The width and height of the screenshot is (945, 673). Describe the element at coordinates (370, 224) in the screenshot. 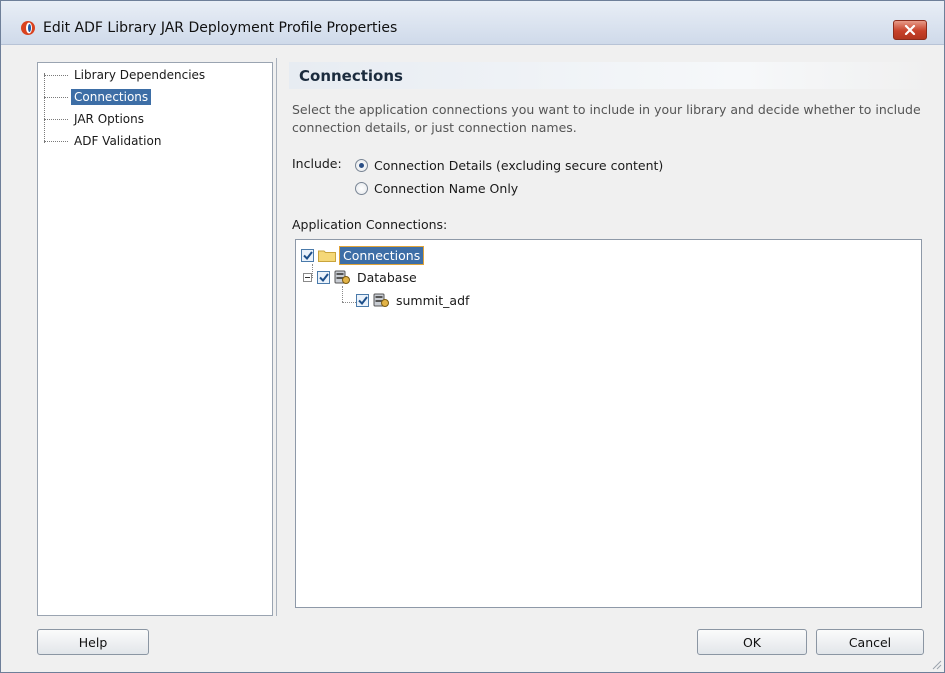

I see `application-connections-label: Application Connections:` at that location.